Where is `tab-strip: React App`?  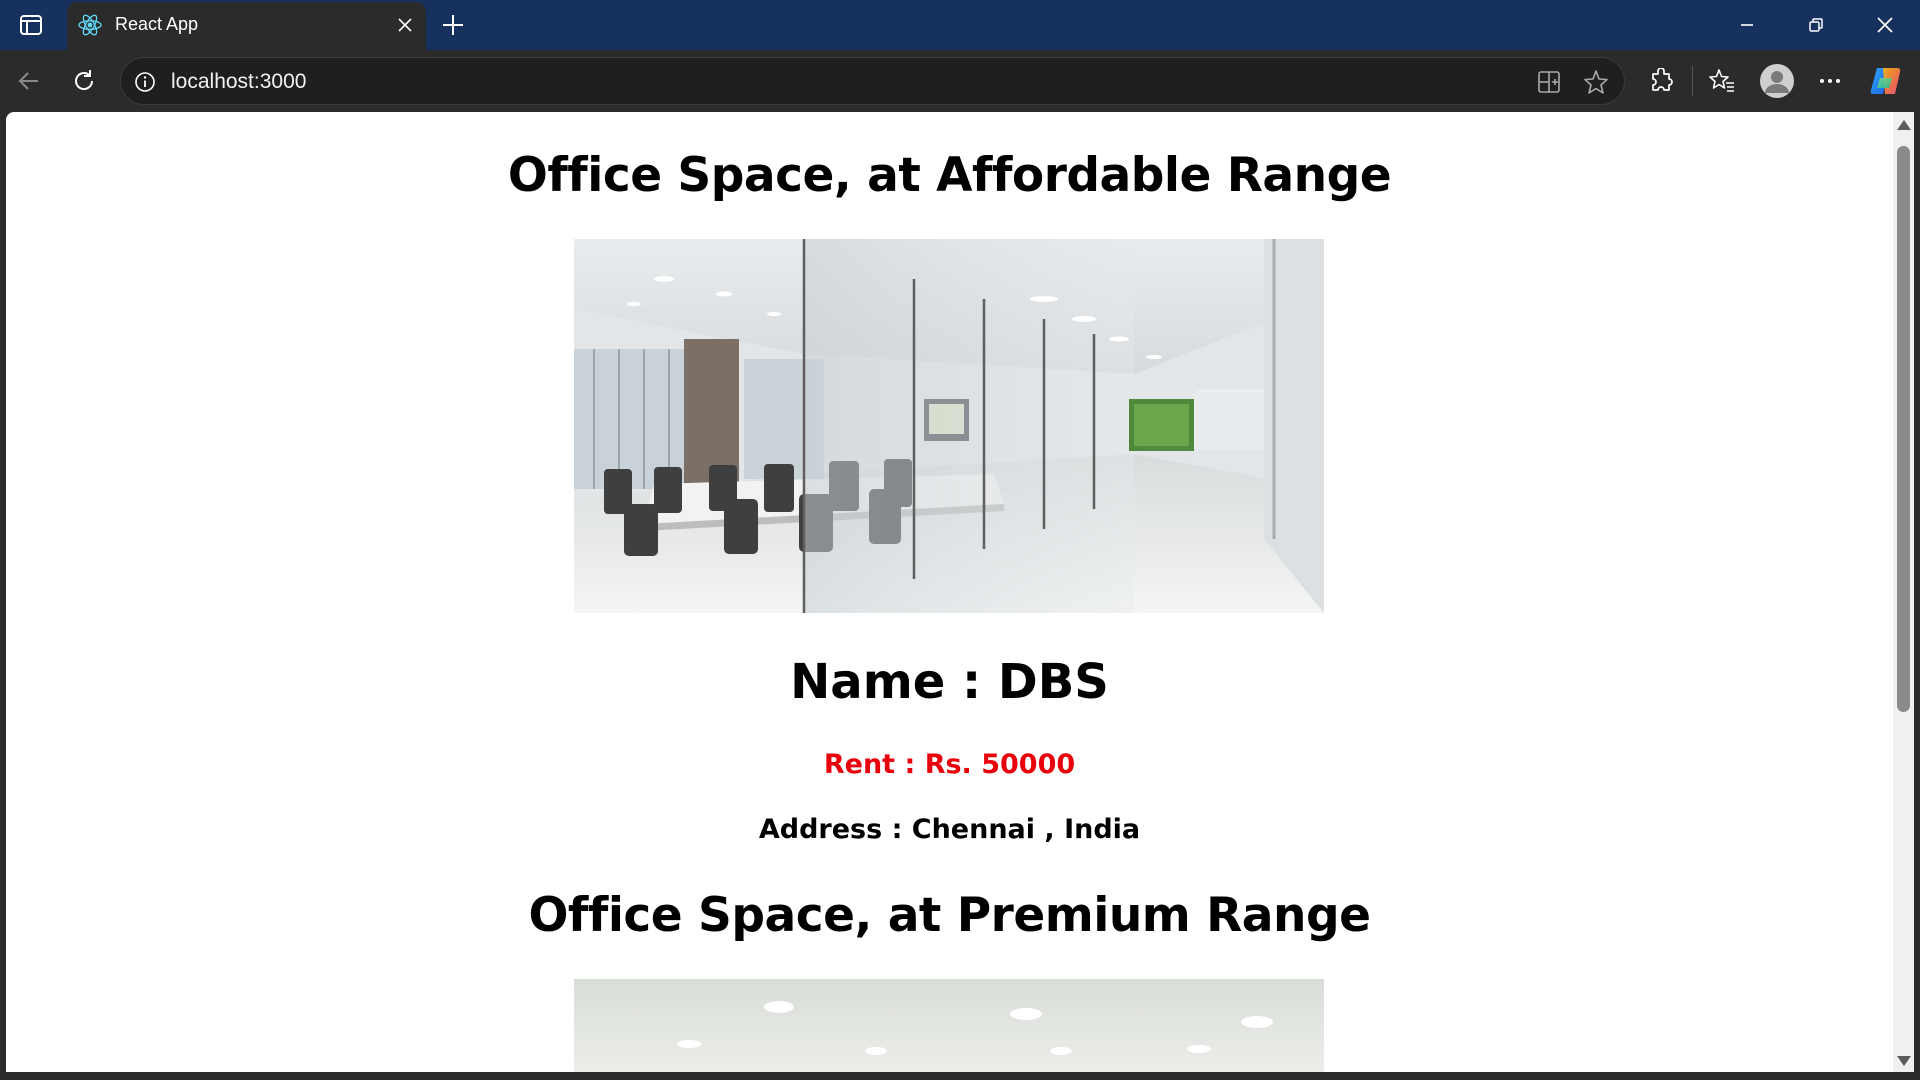
tab-strip: React App is located at coordinates (960, 25).